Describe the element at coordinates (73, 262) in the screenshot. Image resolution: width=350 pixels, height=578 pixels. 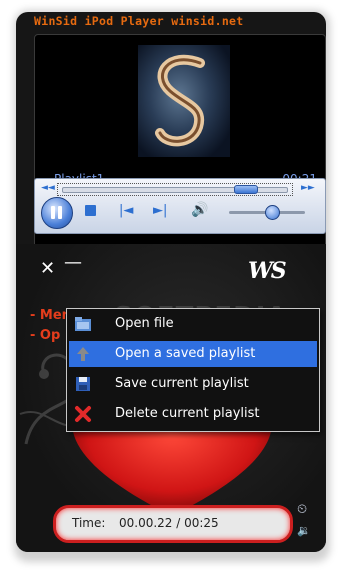
I see `minimize-button: —` at that location.